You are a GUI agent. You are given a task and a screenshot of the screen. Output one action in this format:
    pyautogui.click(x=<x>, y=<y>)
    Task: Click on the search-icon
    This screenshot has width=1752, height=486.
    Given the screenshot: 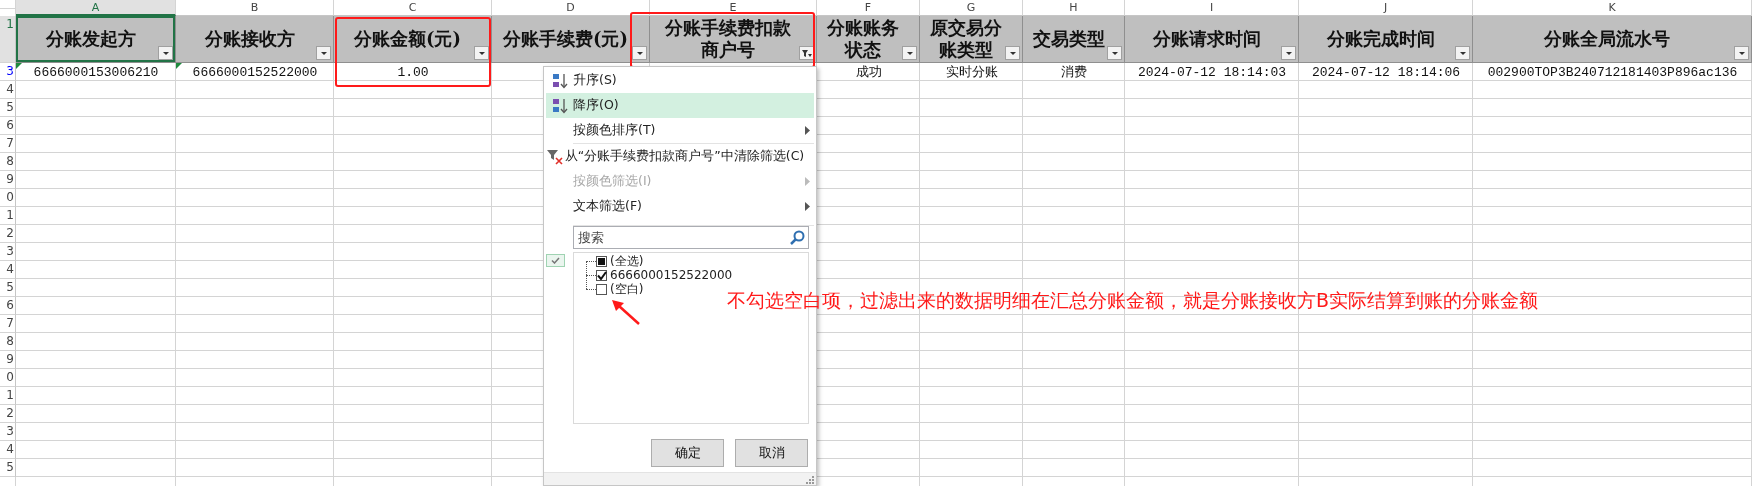 What is the action you would take?
    pyautogui.click(x=797, y=237)
    